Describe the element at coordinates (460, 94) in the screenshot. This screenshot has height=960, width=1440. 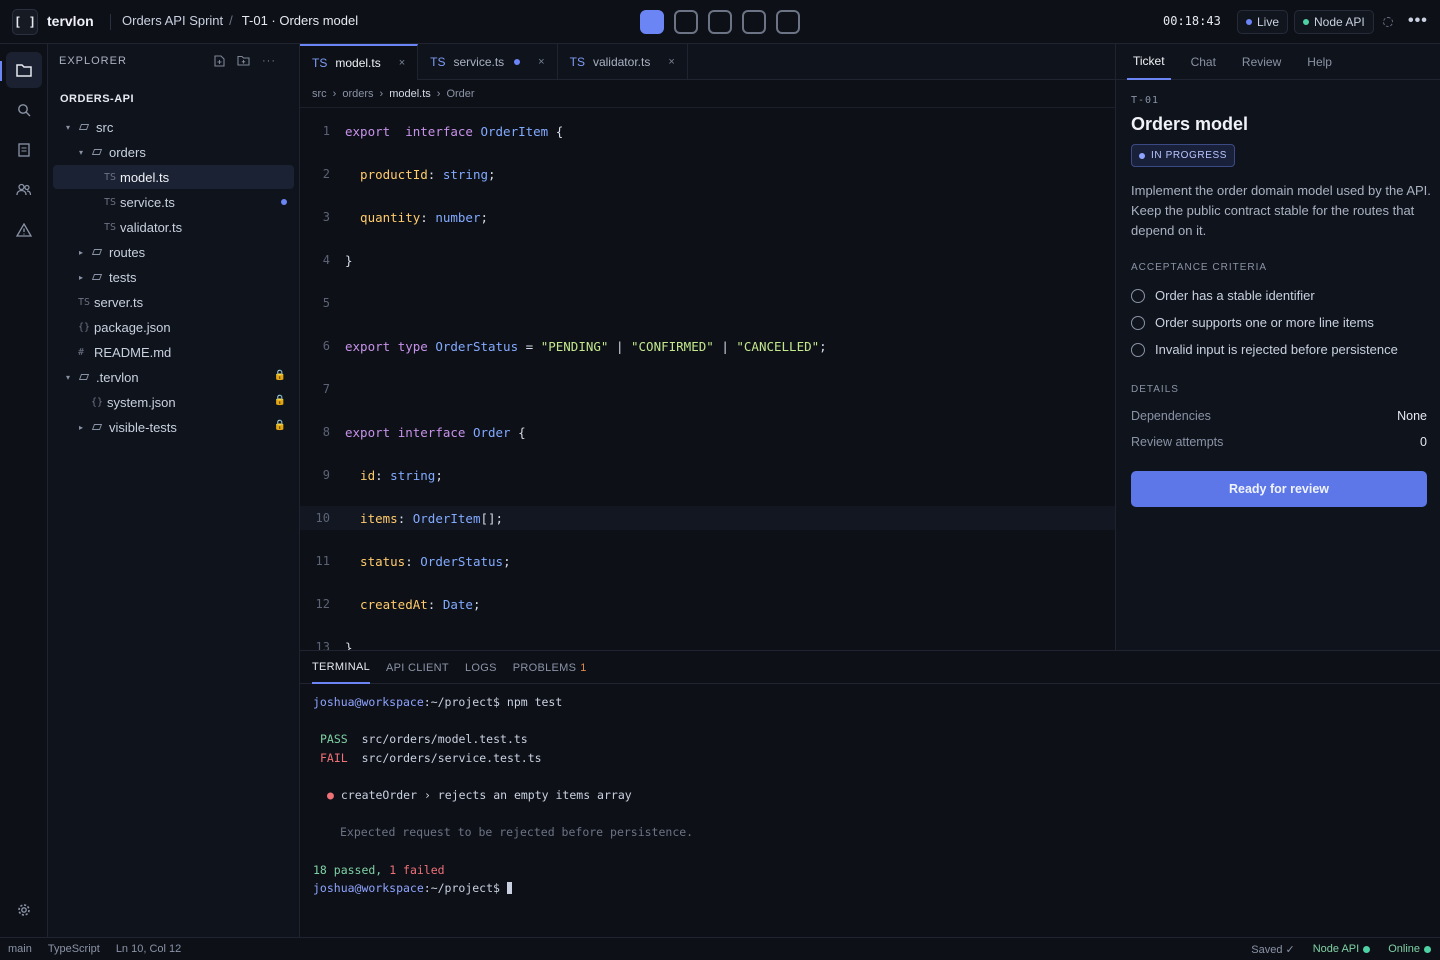
I see `breadcrumb-item: Order` at that location.